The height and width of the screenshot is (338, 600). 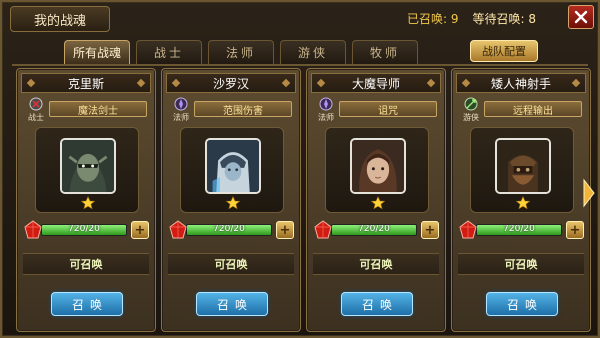 I want to click on class-label: 战士, so click(x=36, y=117).